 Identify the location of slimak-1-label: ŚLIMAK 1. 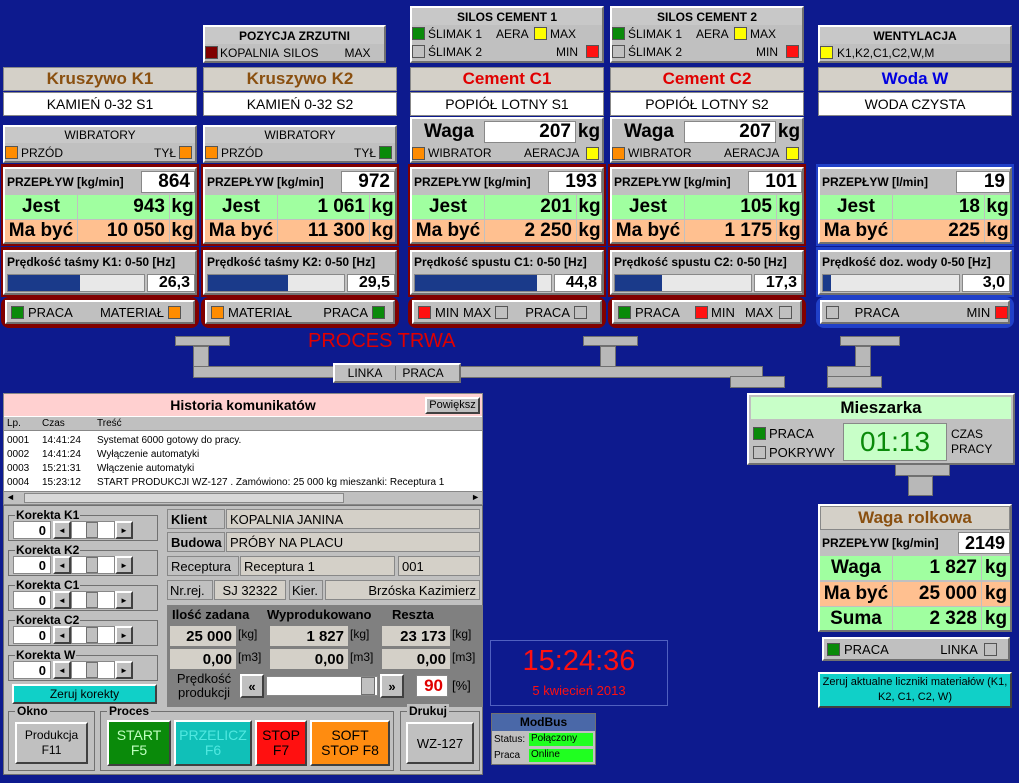
(455, 33).